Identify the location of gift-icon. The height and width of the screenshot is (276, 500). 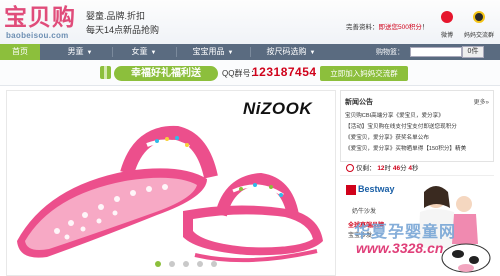
(105, 72).